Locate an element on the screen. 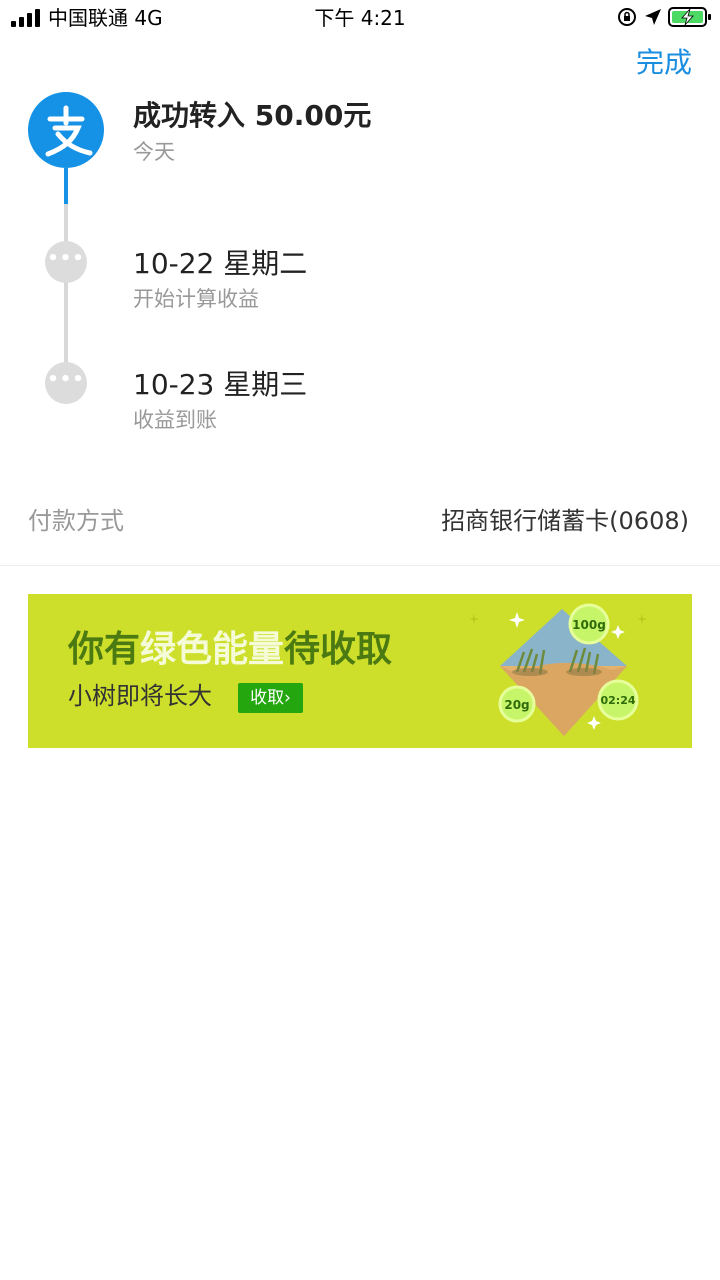  step-title-earning-start: 10-22 星期二 is located at coordinates (220, 263).